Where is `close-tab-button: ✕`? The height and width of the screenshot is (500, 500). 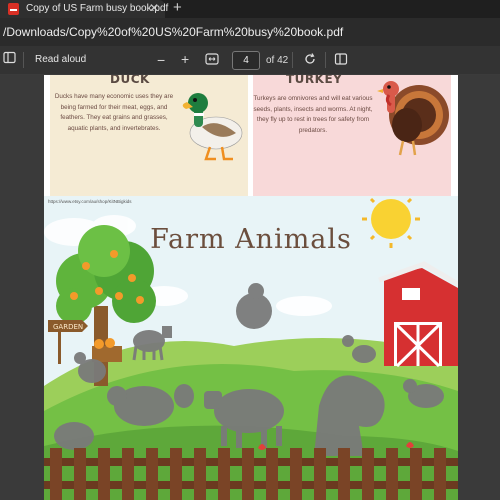 close-tab-button: ✕ is located at coordinates (154, 8).